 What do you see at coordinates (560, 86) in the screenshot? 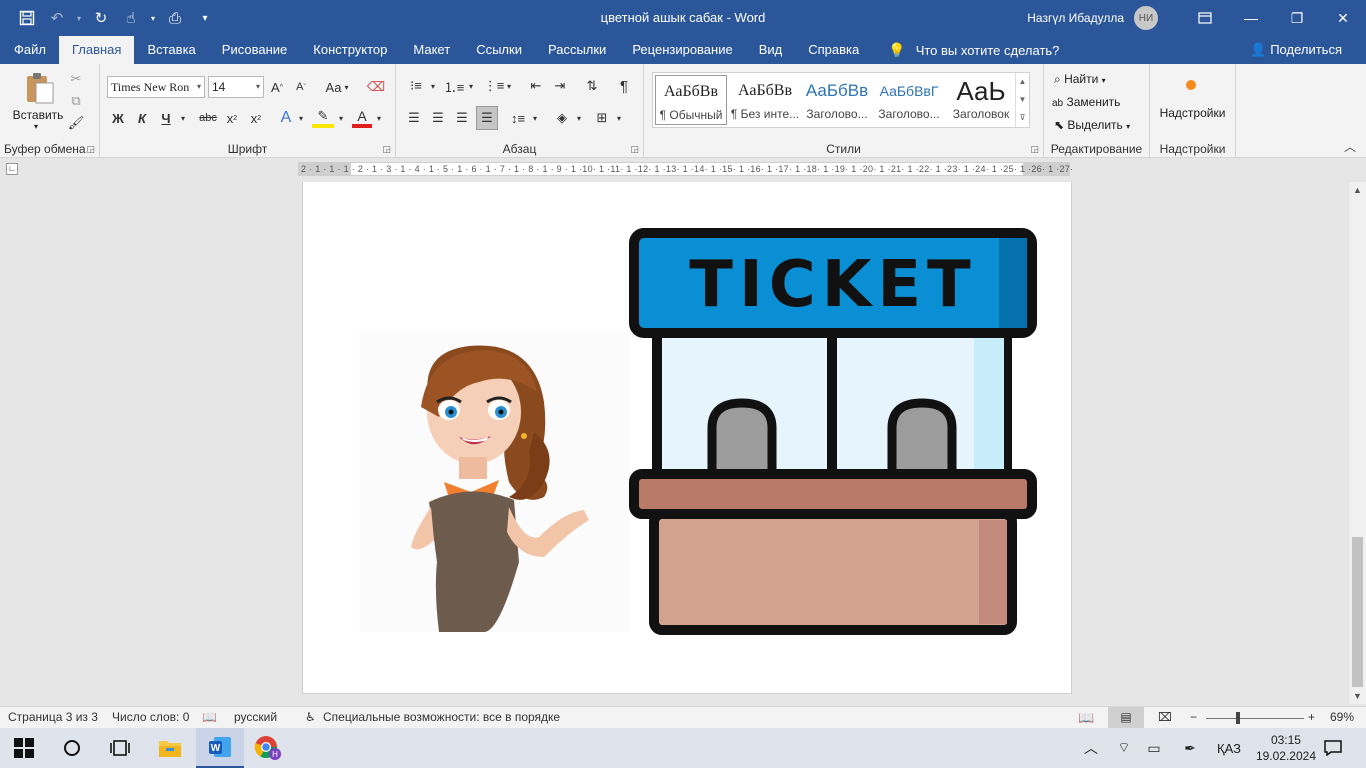
I see `increase-indent-icon: ⇥` at bounding box center [560, 86].